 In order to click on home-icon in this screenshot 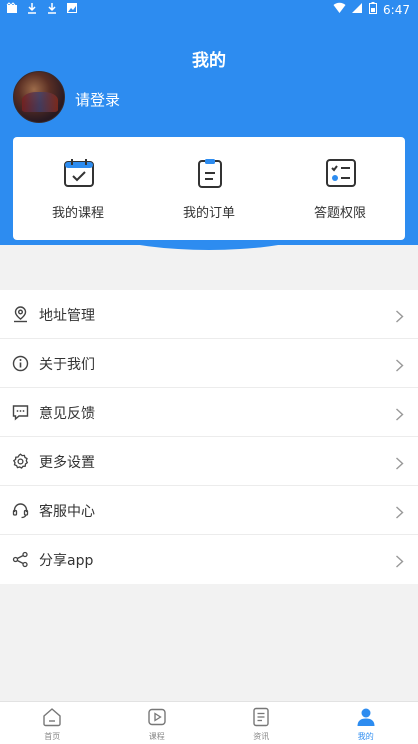, I will do `click(52, 717)`.